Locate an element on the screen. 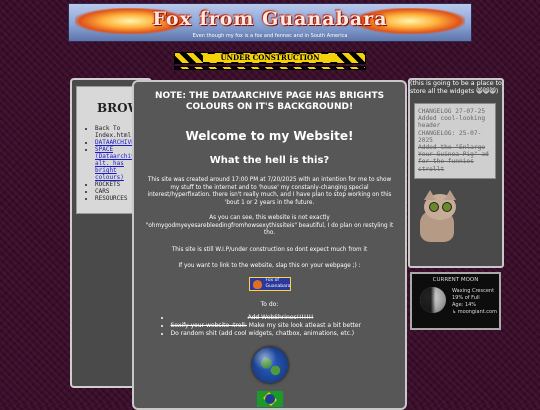 This screenshot has width=540, height=410. under-construction-stripe is located at coordinates (270, 68).